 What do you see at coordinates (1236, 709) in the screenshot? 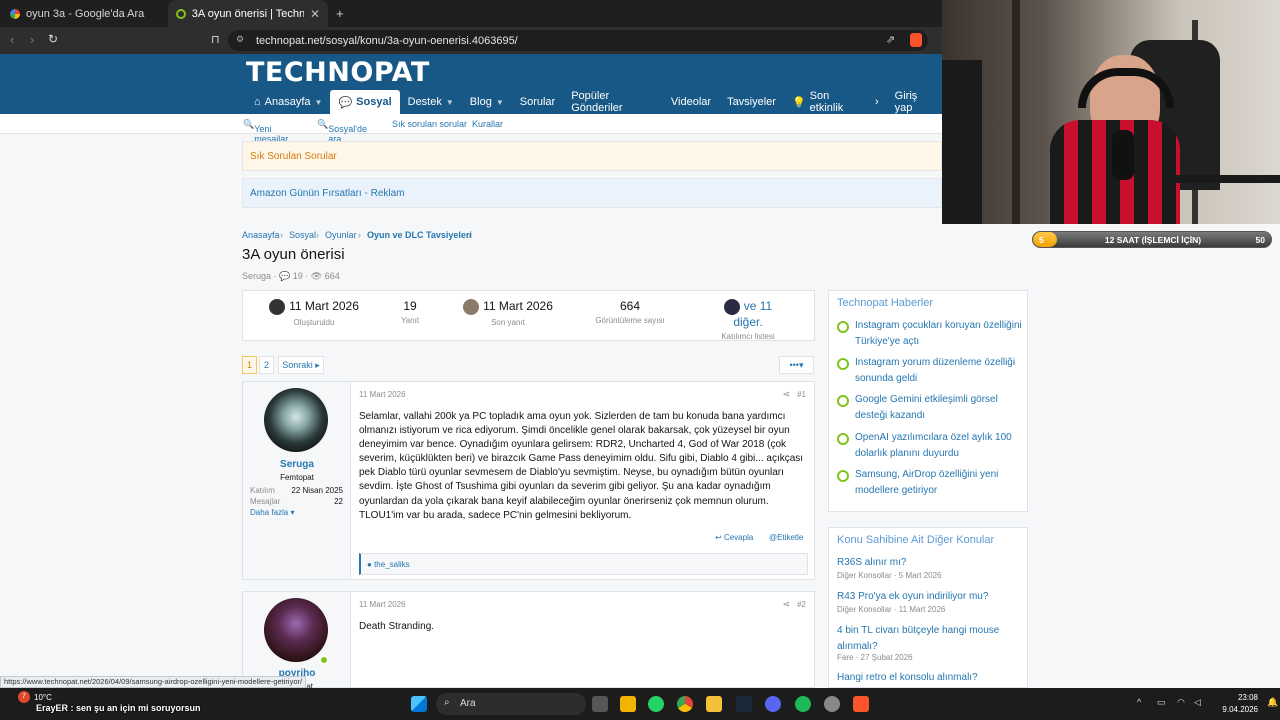
I see `clock-date: 9.04.2026` at bounding box center [1236, 709].